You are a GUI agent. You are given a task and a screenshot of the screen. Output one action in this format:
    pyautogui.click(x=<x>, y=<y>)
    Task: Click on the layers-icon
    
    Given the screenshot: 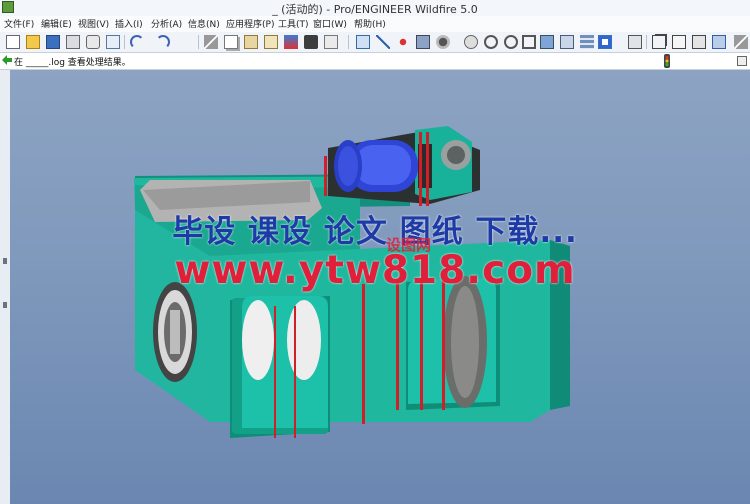 What is the action you would take?
    pyautogui.click(x=587, y=42)
    